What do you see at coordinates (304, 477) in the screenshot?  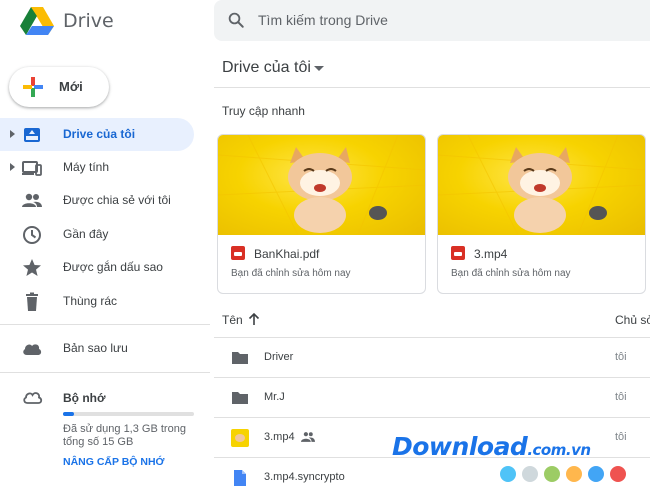 I see `file-name: 3.mp4.syncrypto` at bounding box center [304, 477].